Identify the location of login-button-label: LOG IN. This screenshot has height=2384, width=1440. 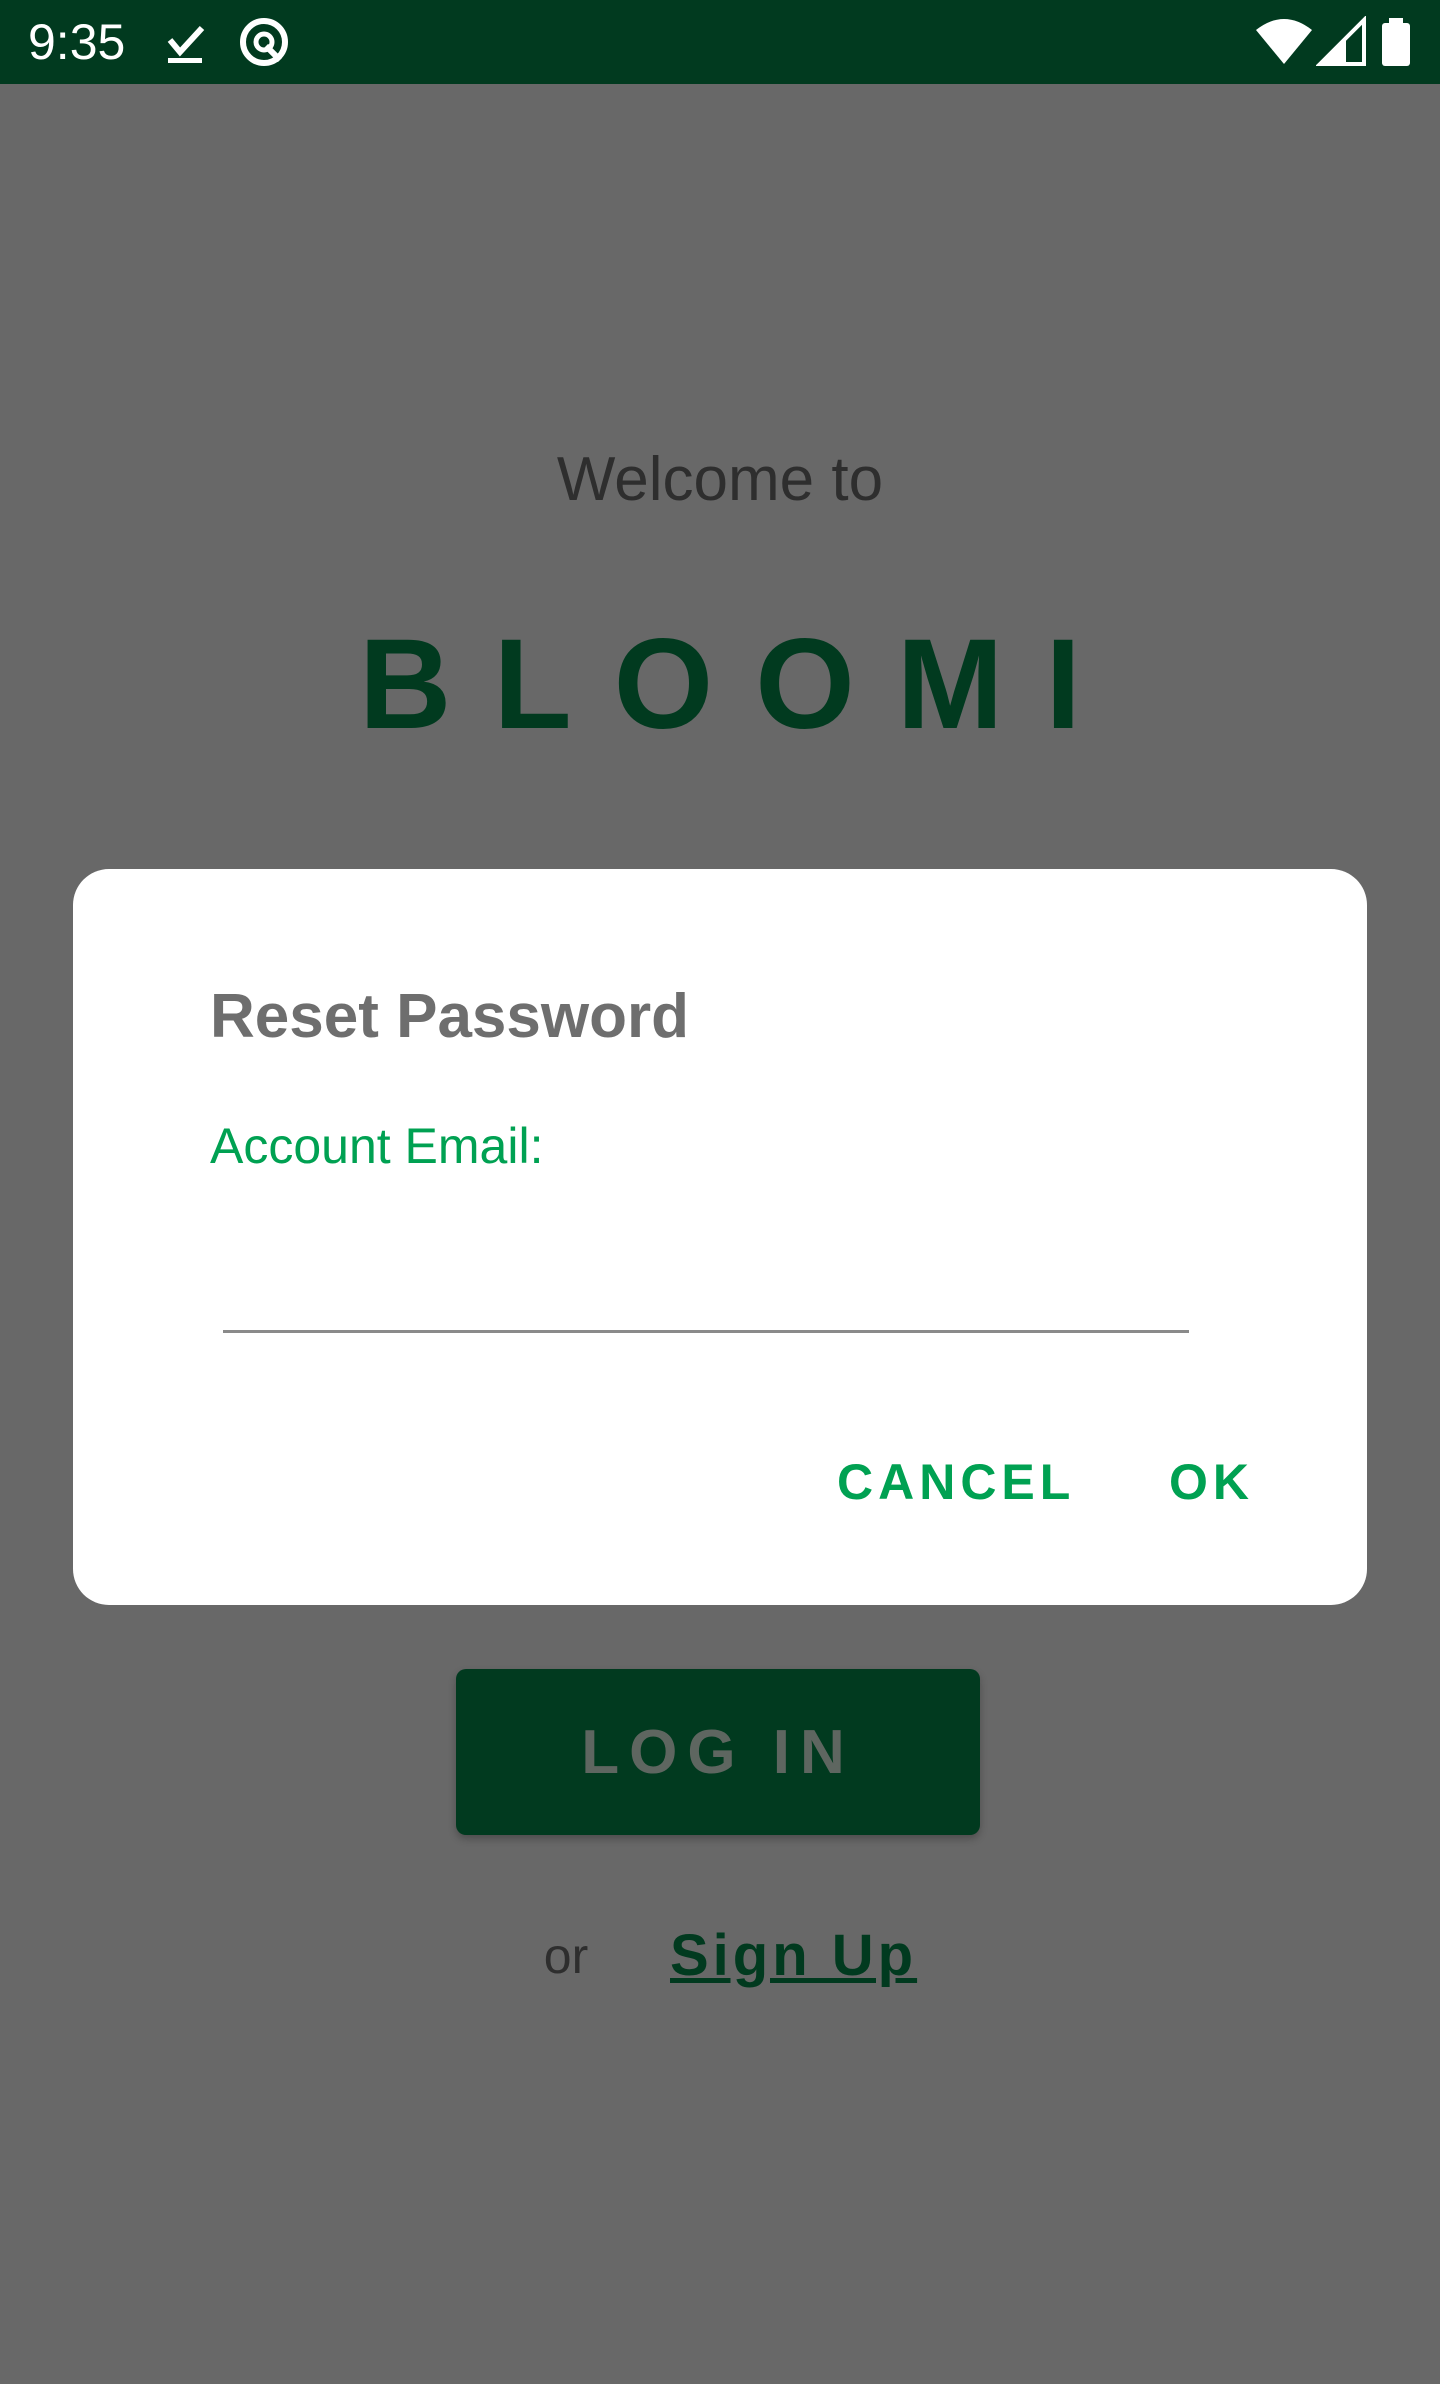
(718, 1752).